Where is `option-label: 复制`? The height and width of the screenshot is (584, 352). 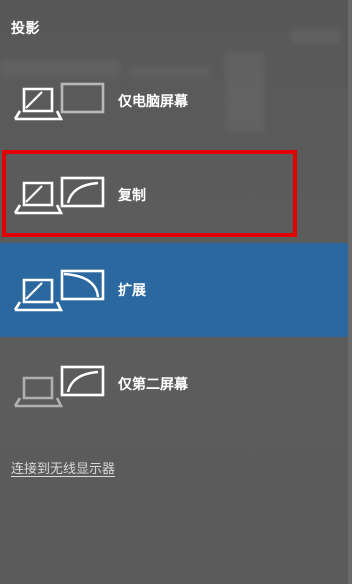
option-label: 复制 is located at coordinates (132, 196).